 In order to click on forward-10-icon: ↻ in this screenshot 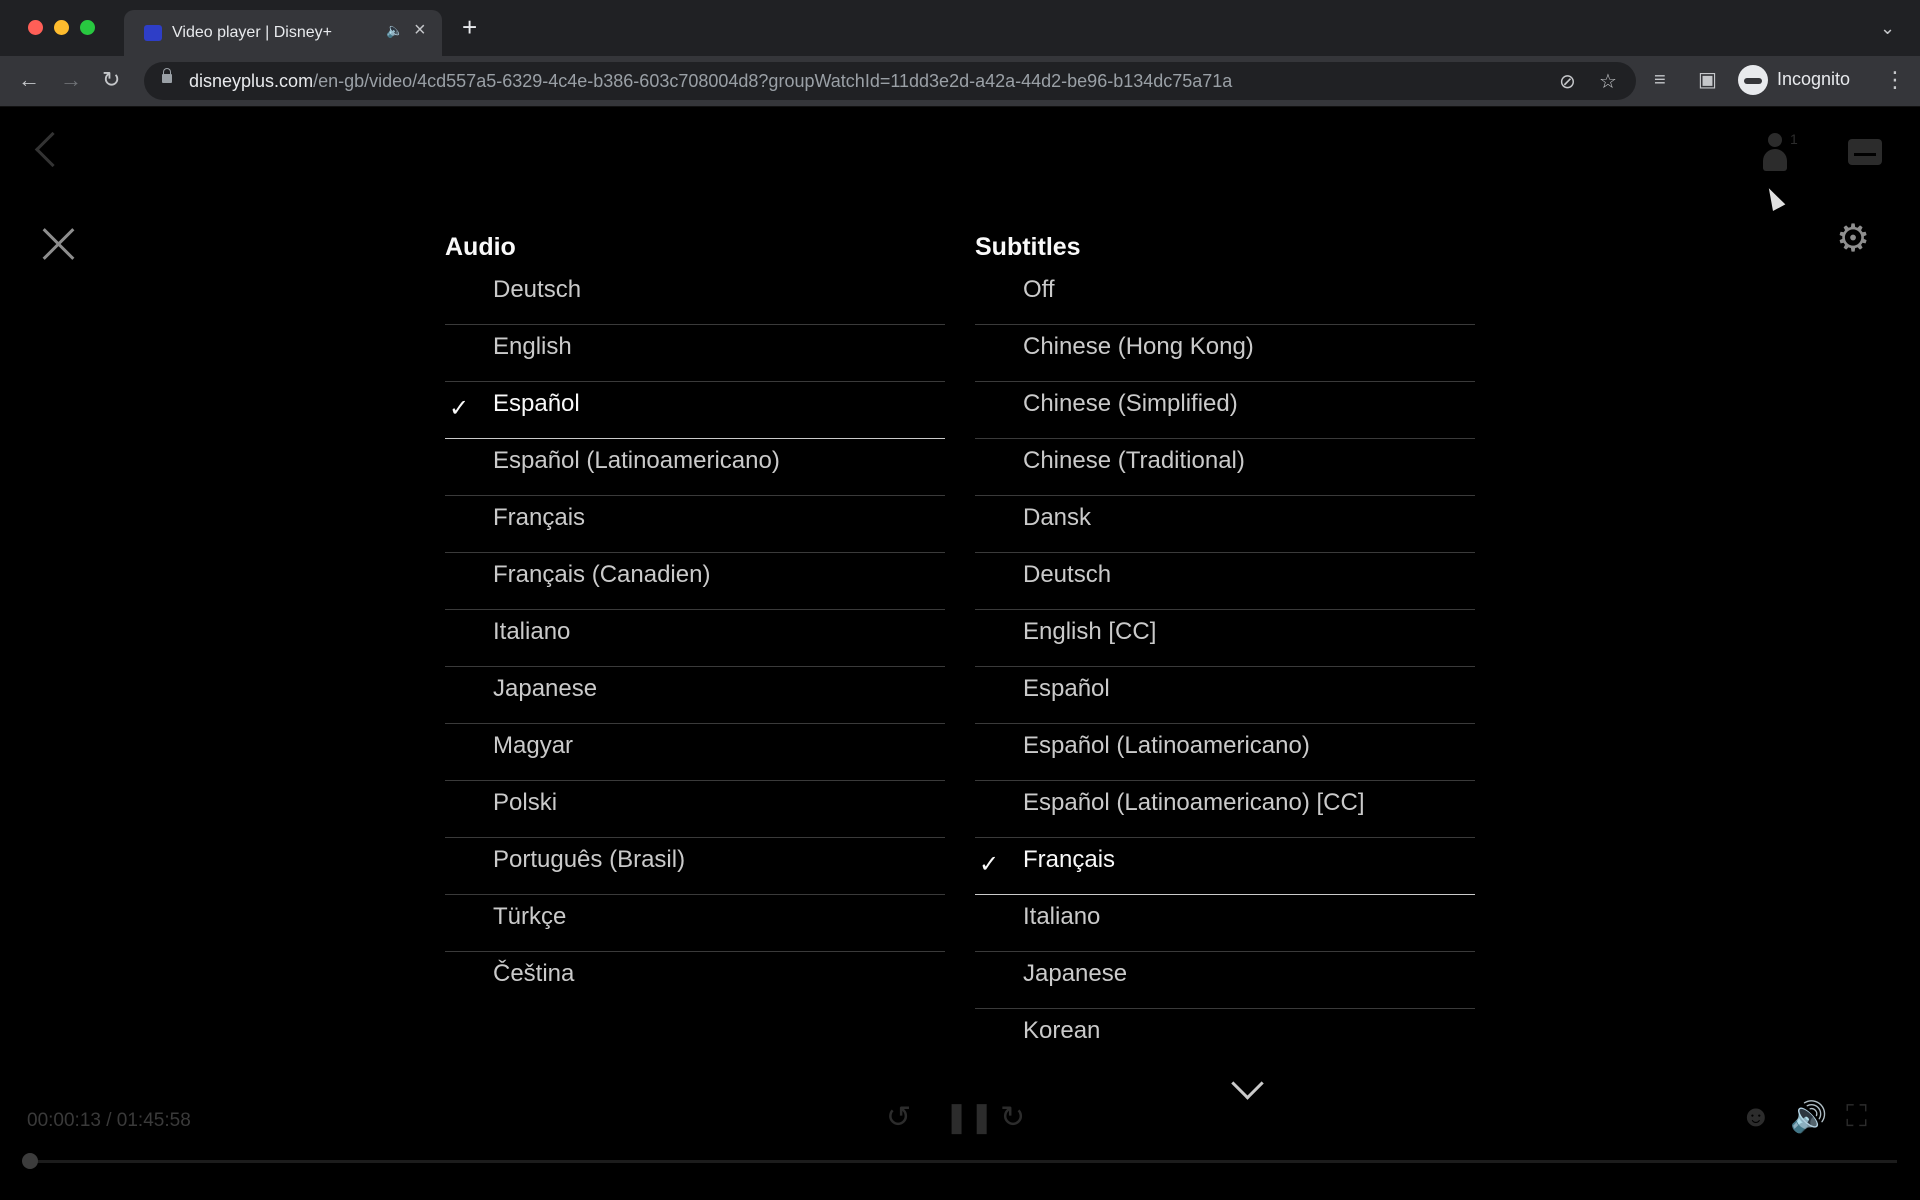, I will do `click(1012, 1117)`.